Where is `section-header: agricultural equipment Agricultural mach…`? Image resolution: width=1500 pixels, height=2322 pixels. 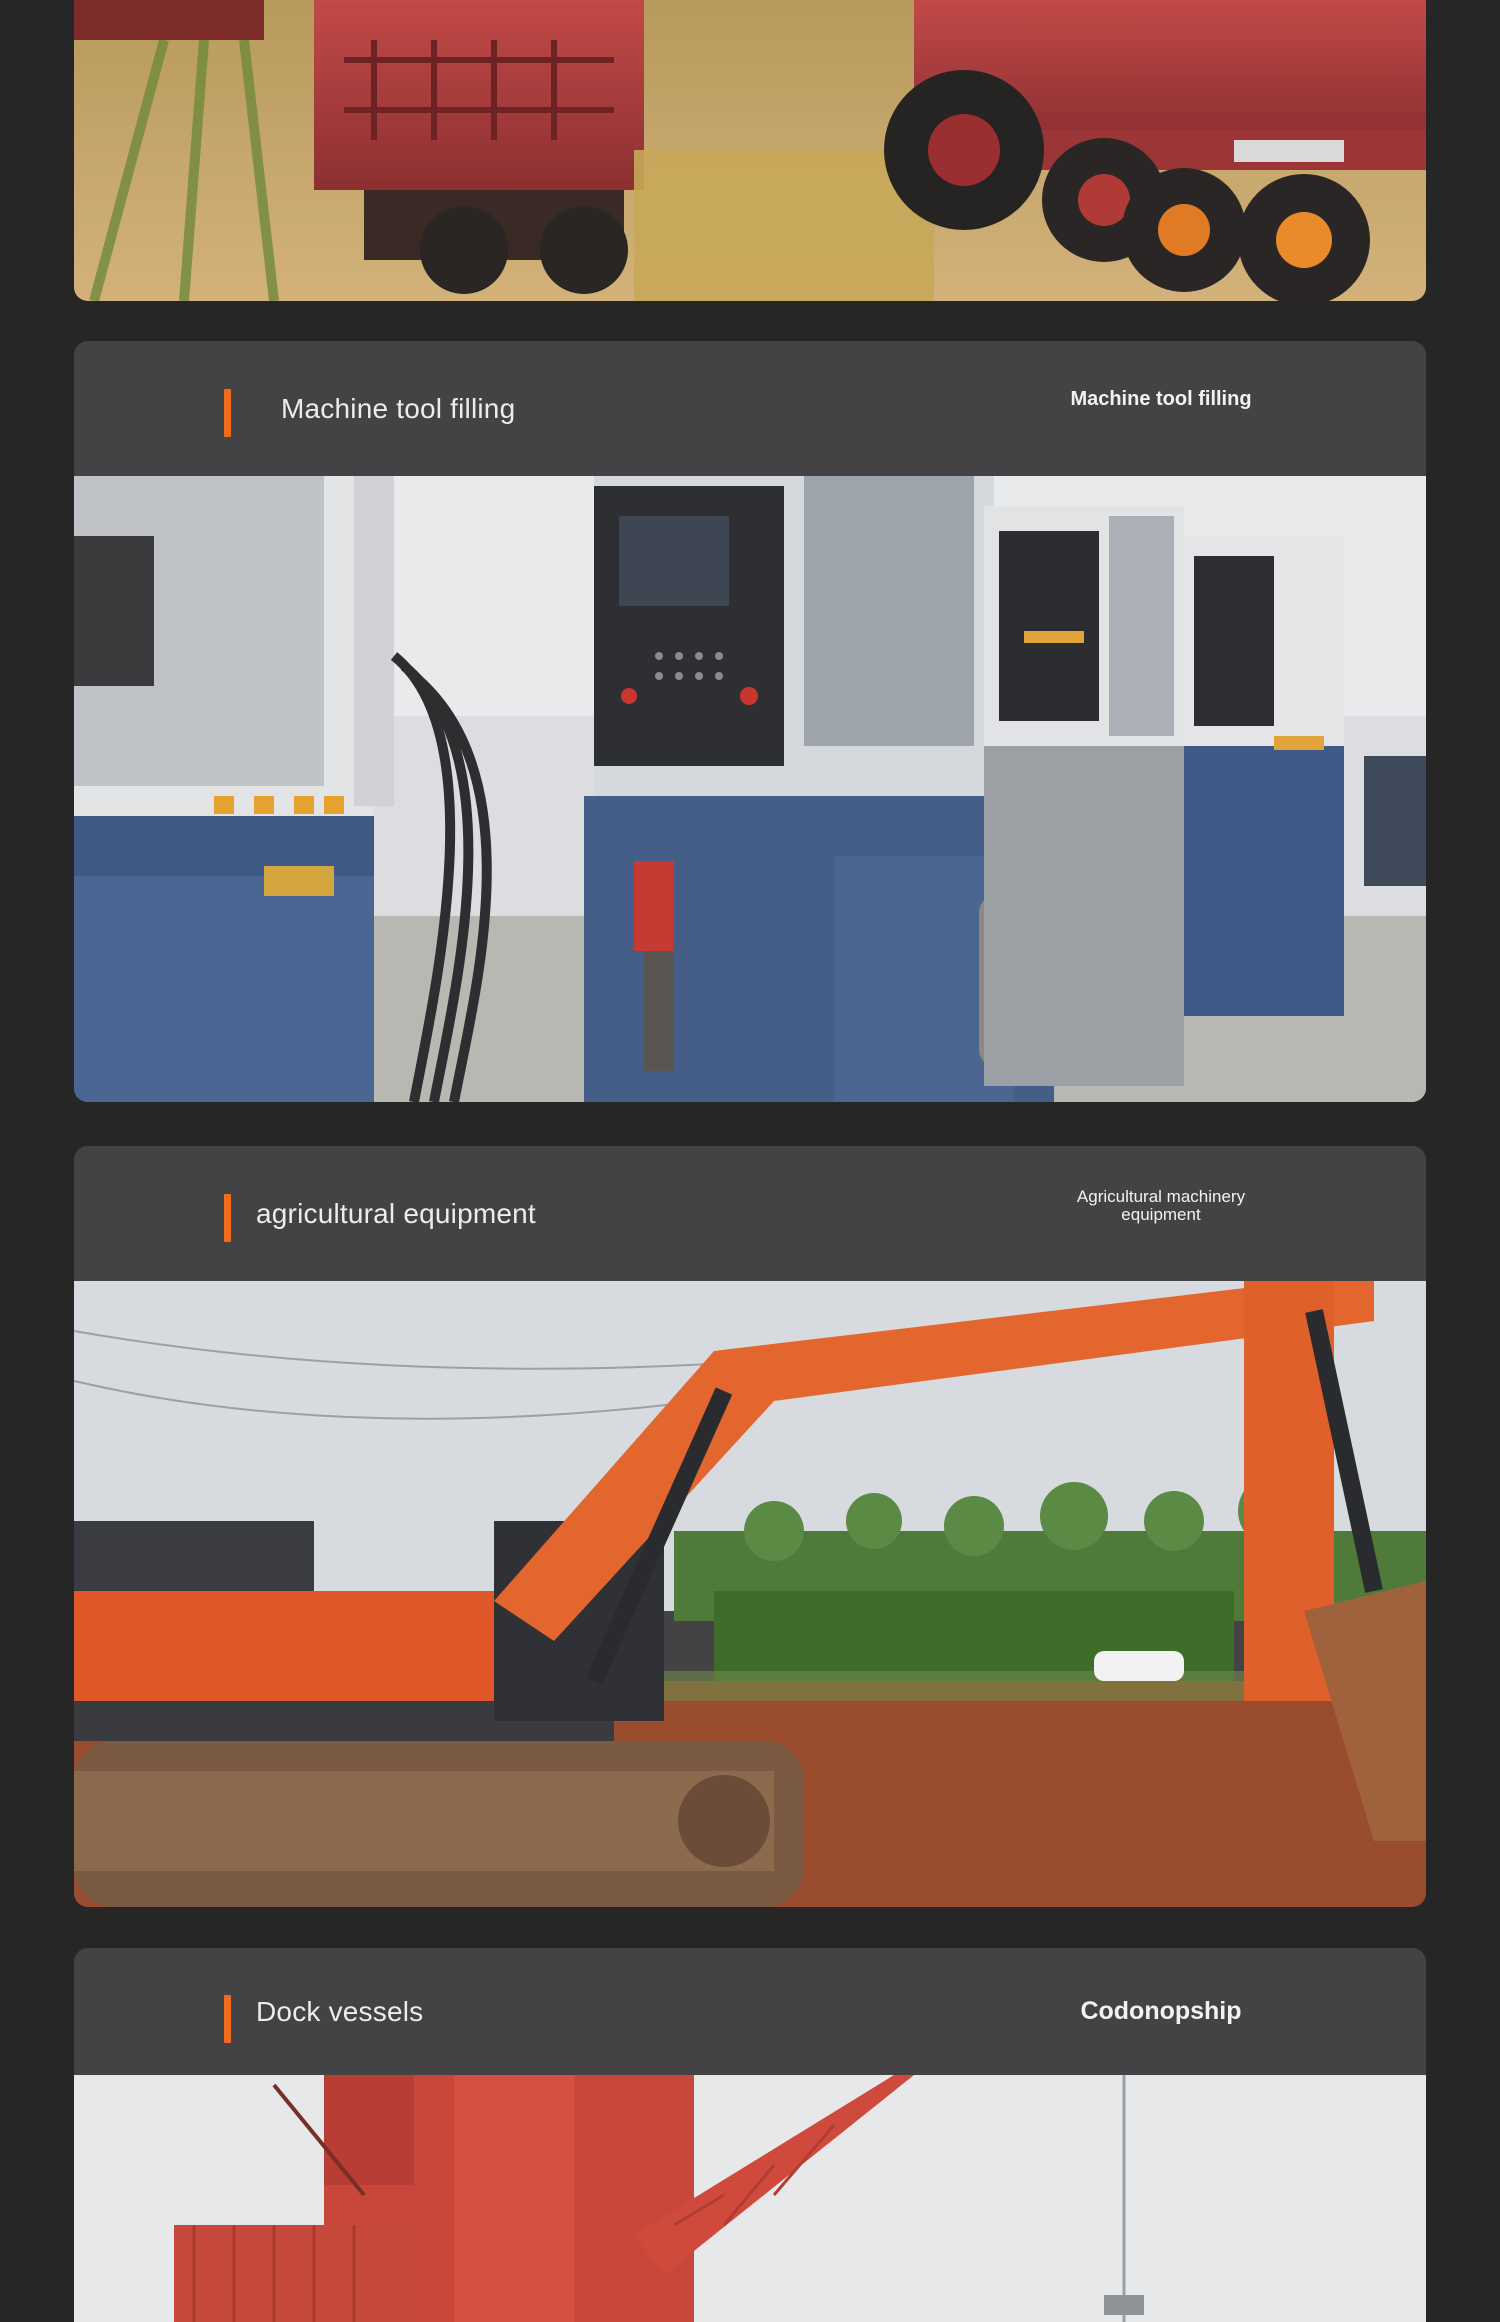 section-header: agricultural equipment Agricultural mach… is located at coordinates (750, 1213).